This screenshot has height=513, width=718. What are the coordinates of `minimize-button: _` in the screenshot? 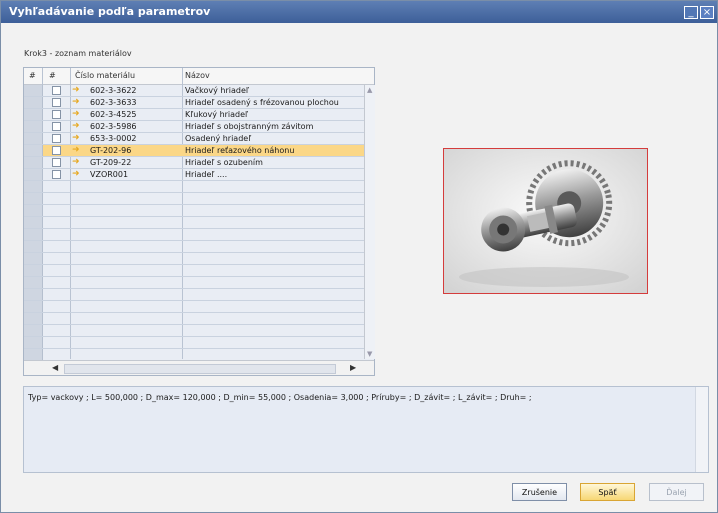 It's located at (691, 12).